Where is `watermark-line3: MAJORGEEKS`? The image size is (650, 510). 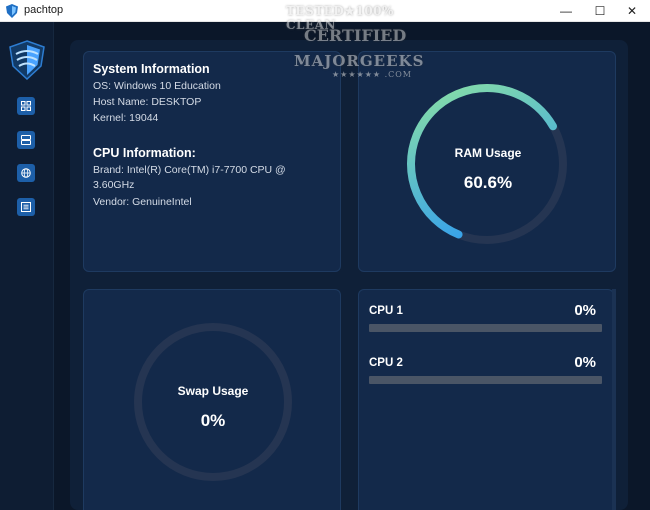 watermark-line3: MAJORGEEKS is located at coordinates (359, 61).